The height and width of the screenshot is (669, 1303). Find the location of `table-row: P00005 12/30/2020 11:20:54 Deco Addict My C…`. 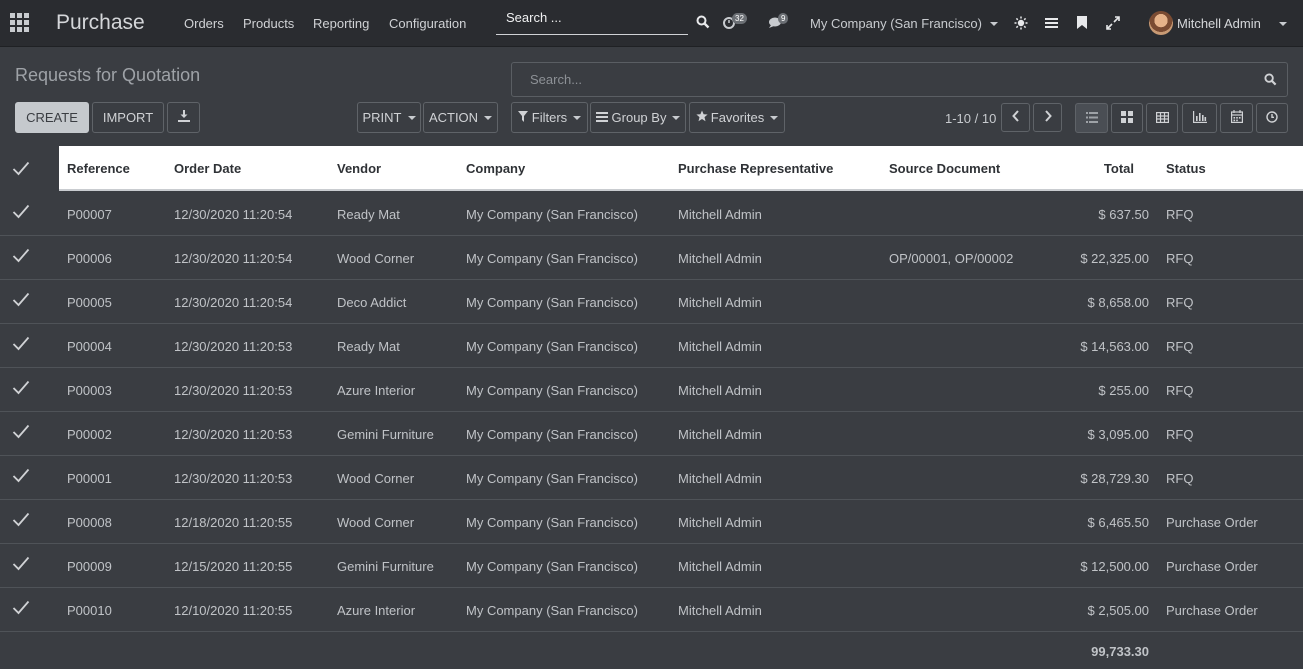

table-row: P00005 12/30/2020 11:20:54 Deco Addict My C… is located at coordinates (651, 302).